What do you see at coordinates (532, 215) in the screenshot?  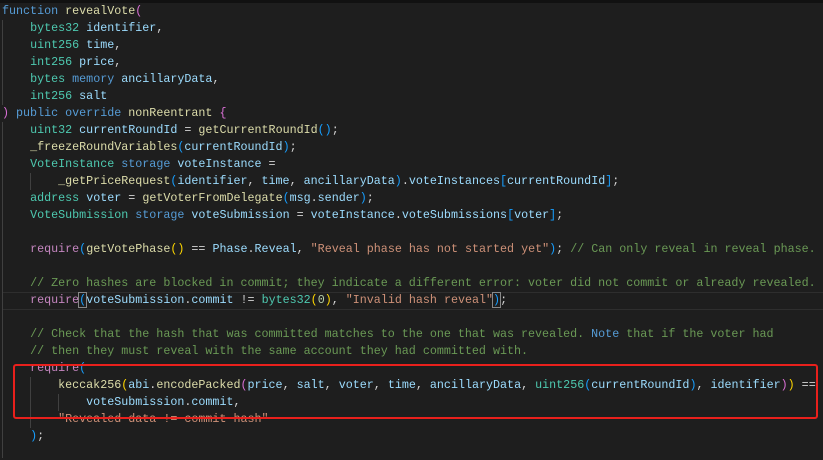 I see `code-token: voter` at bounding box center [532, 215].